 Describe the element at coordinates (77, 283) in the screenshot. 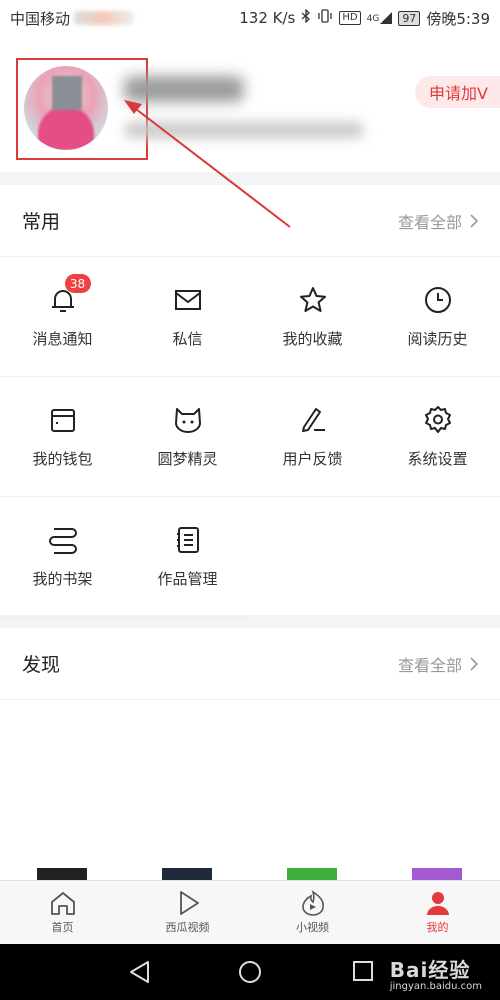

I see `notification-count-badge: 38` at that location.